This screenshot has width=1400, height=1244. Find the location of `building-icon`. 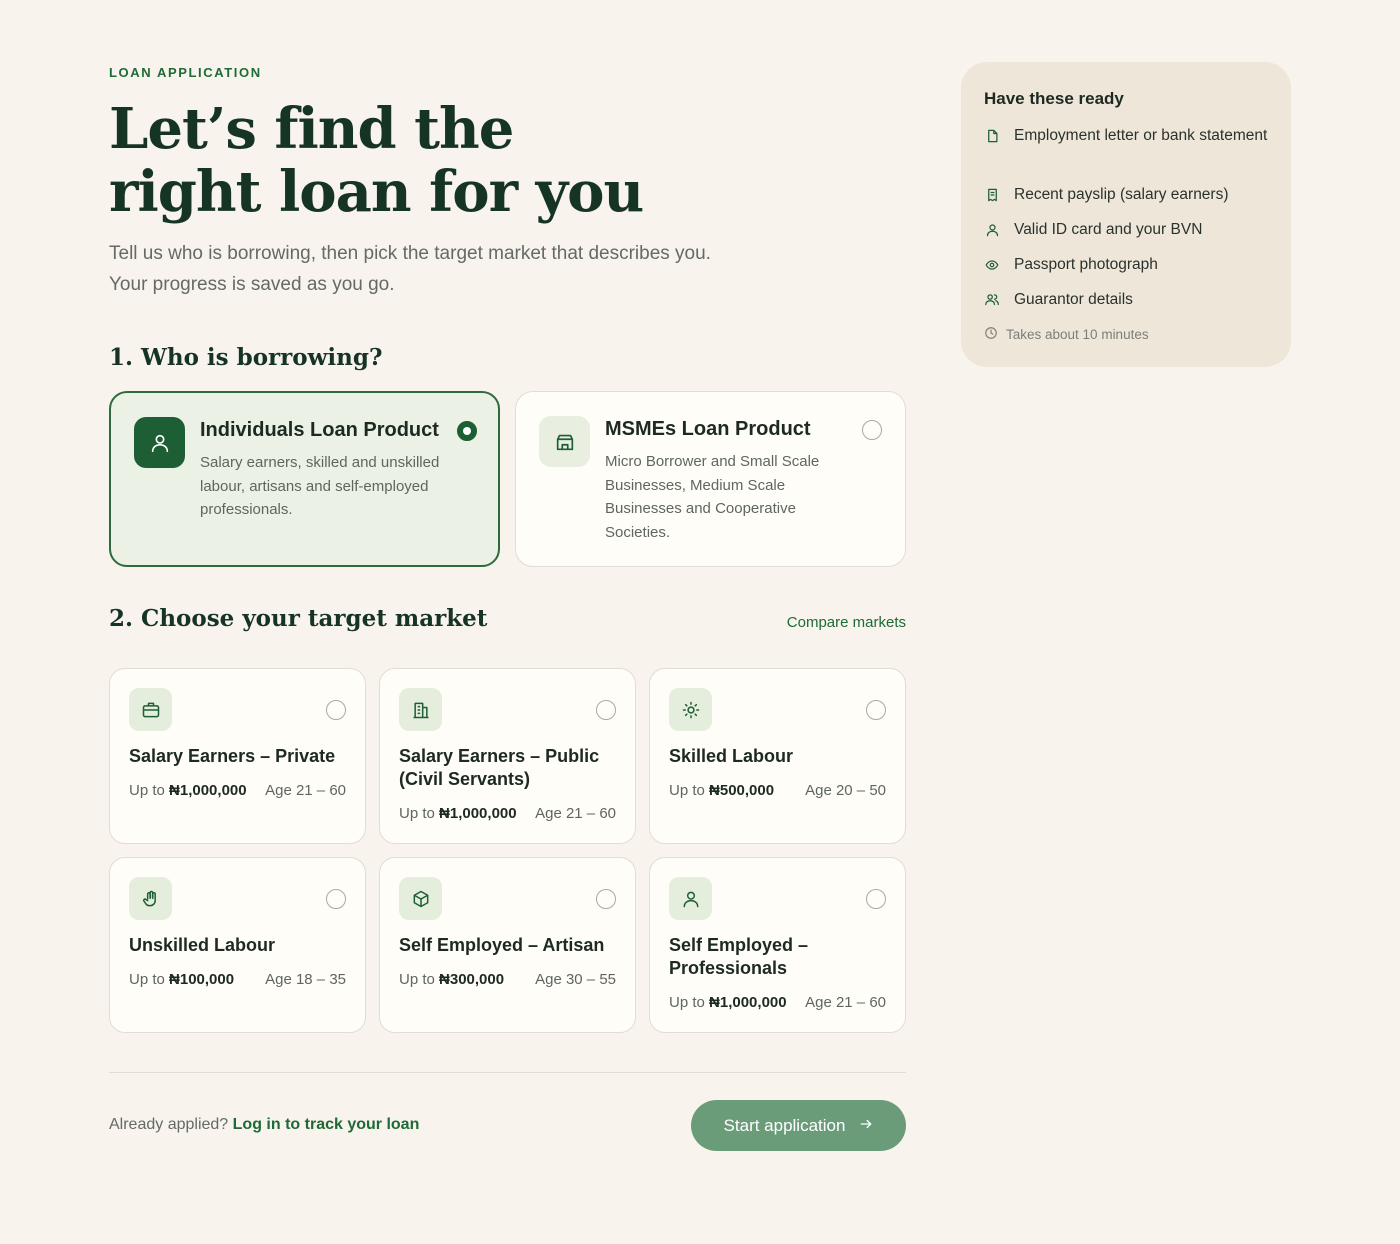

building-icon is located at coordinates (420, 709).